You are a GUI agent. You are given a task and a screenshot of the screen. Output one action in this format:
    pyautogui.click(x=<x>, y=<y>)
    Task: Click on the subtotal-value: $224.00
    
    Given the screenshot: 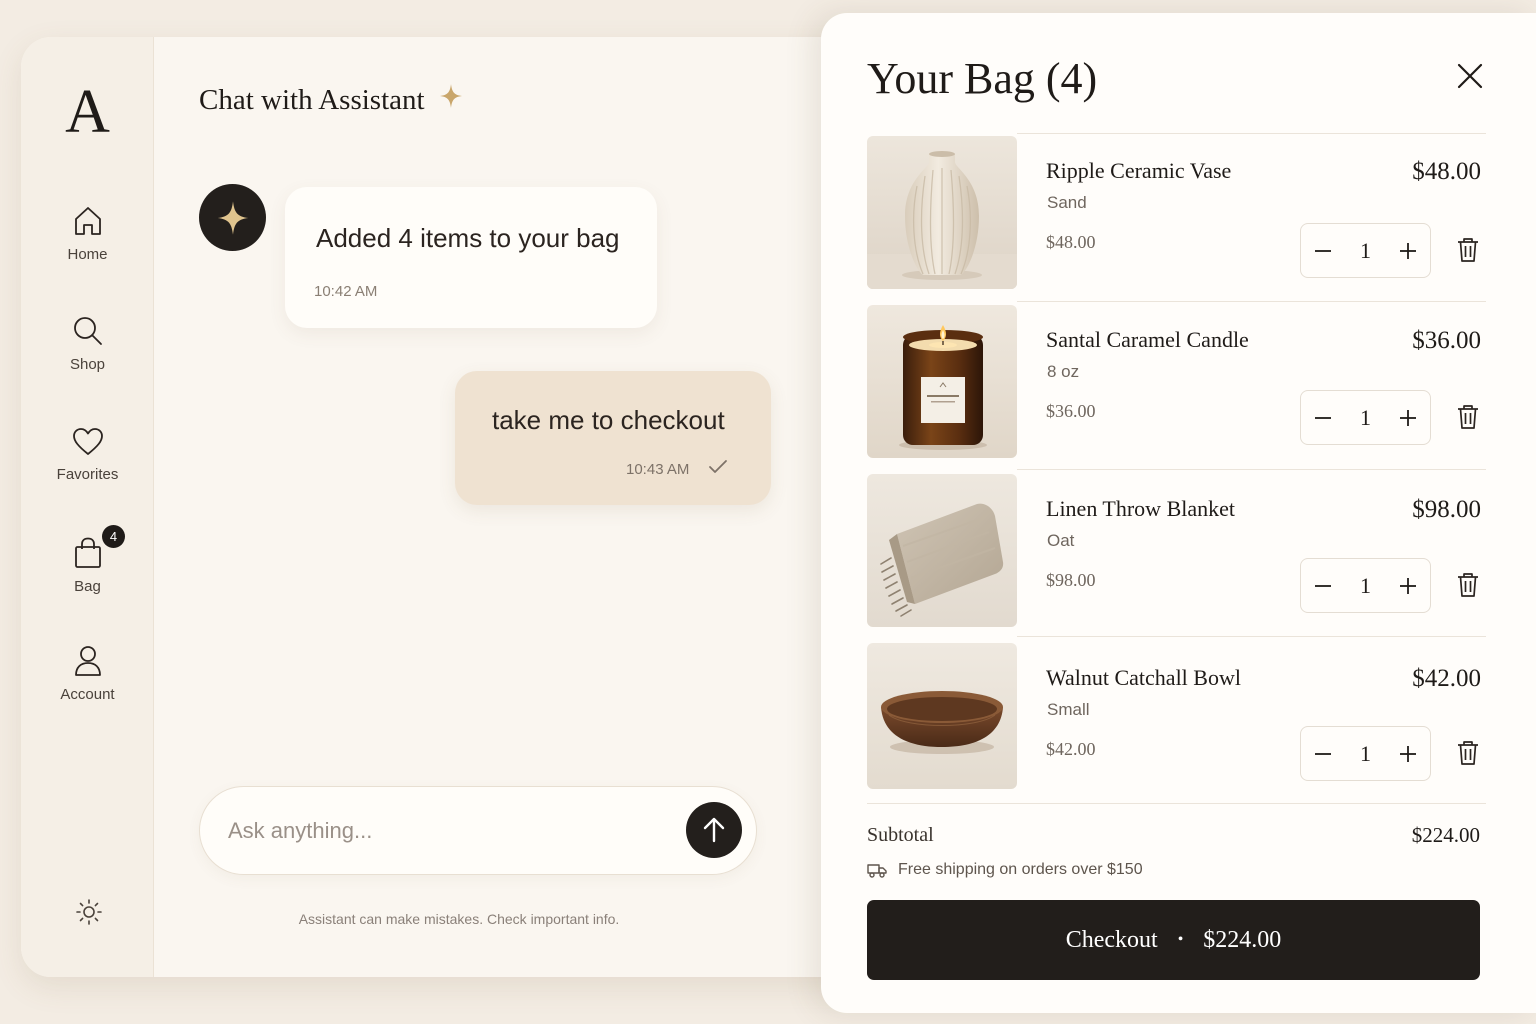 What is the action you would take?
    pyautogui.click(x=1445, y=835)
    